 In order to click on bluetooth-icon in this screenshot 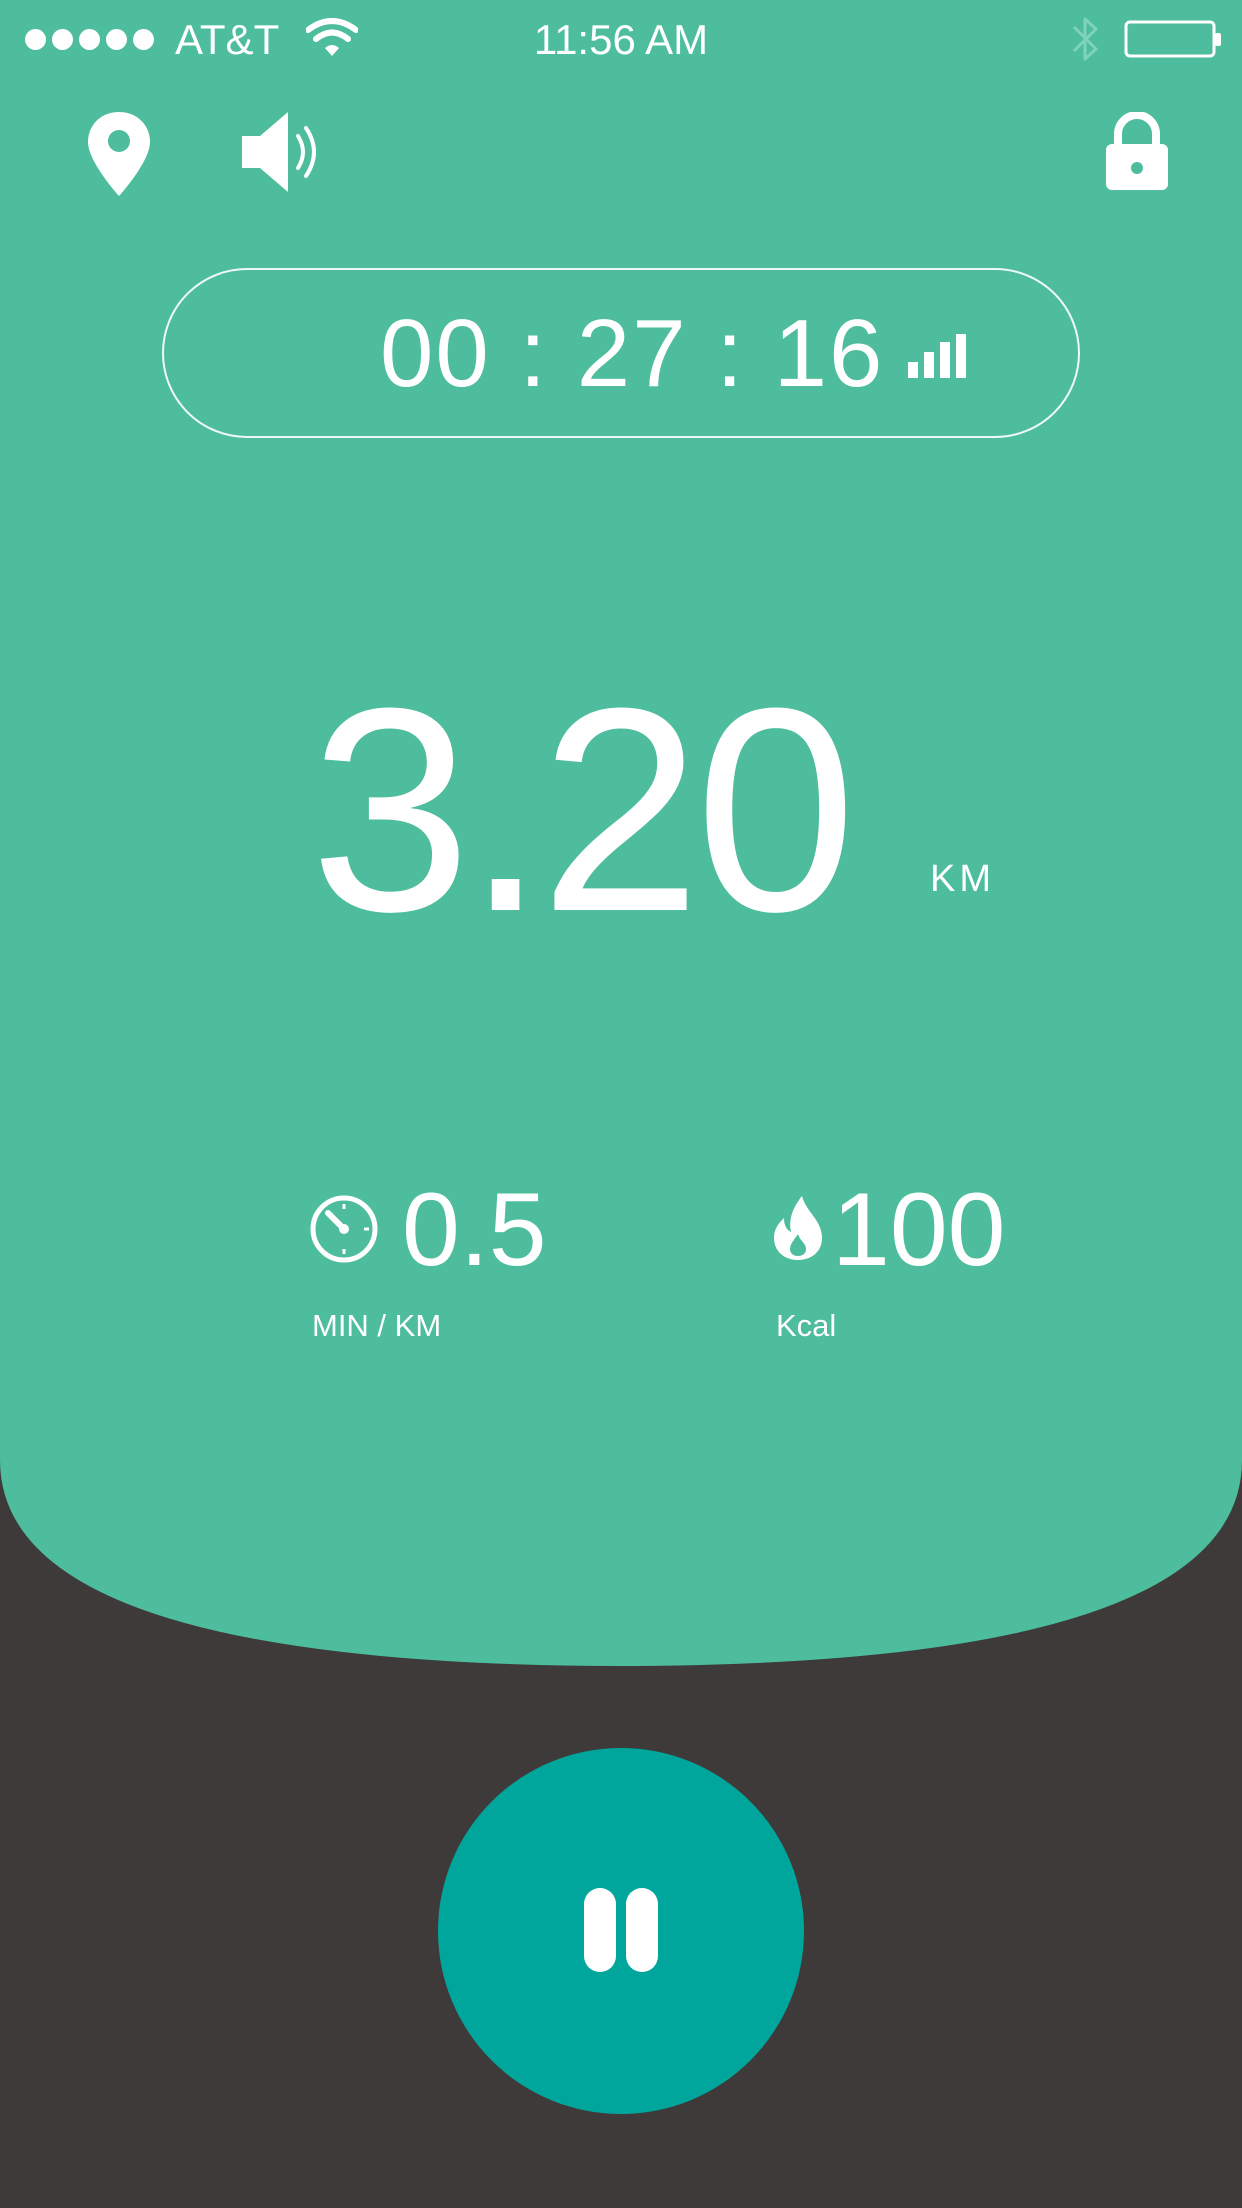, I will do `click(1085, 39)`.